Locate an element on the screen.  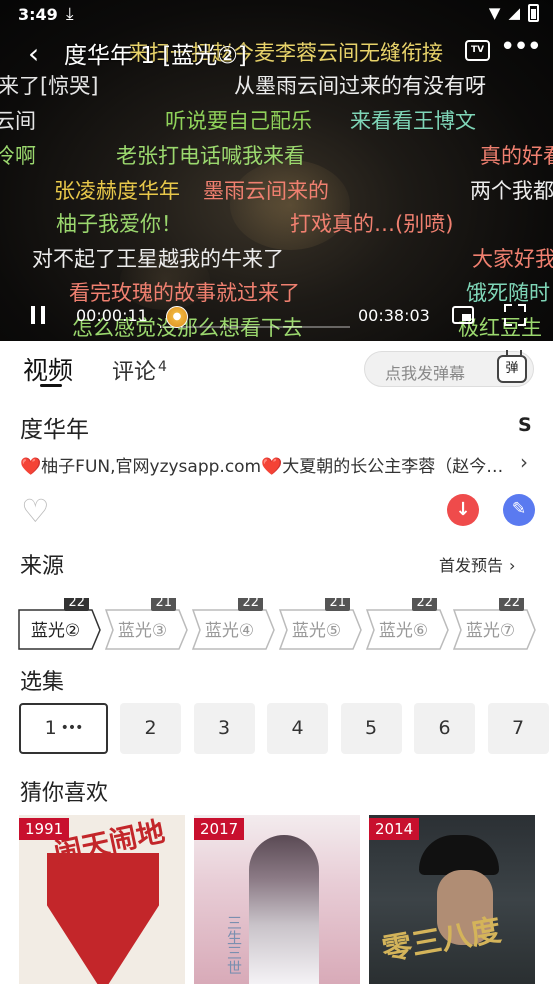
episode-button: 3 is located at coordinates (224, 728).